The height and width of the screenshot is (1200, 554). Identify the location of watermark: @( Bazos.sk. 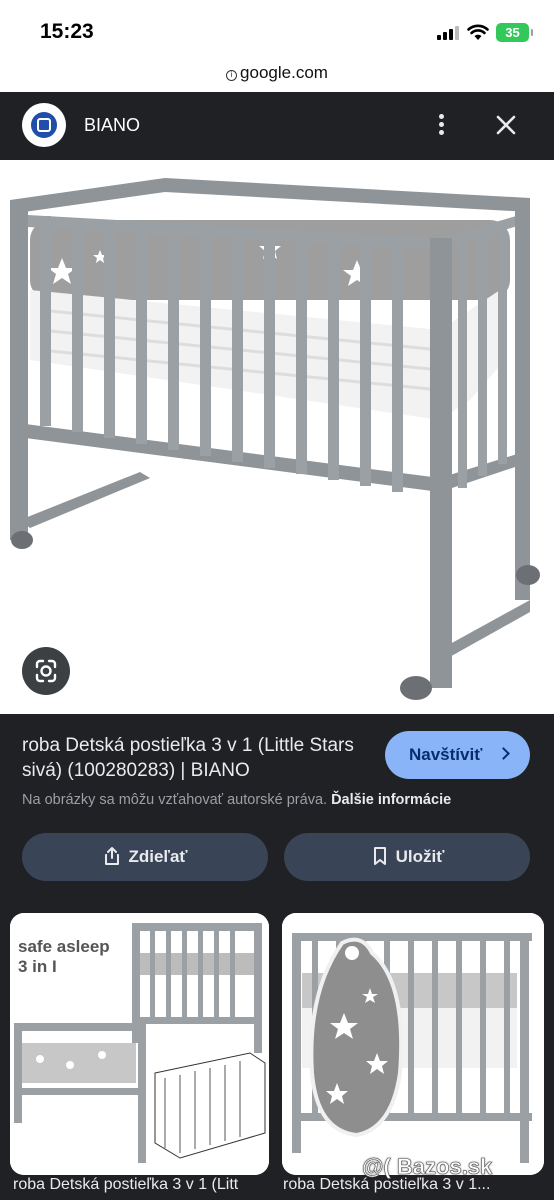
(427, 1167).